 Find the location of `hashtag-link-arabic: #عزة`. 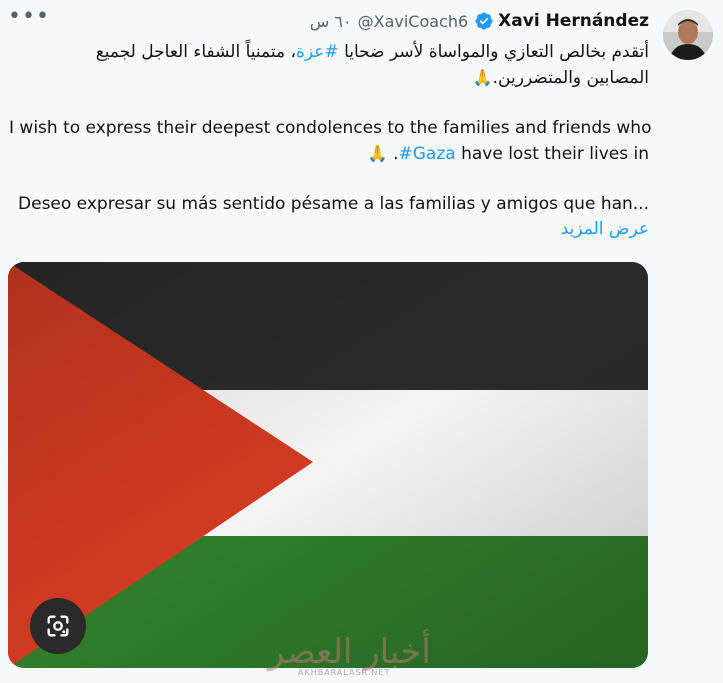

hashtag-link-arabic: #عزة is located at coordinates (317, 52).